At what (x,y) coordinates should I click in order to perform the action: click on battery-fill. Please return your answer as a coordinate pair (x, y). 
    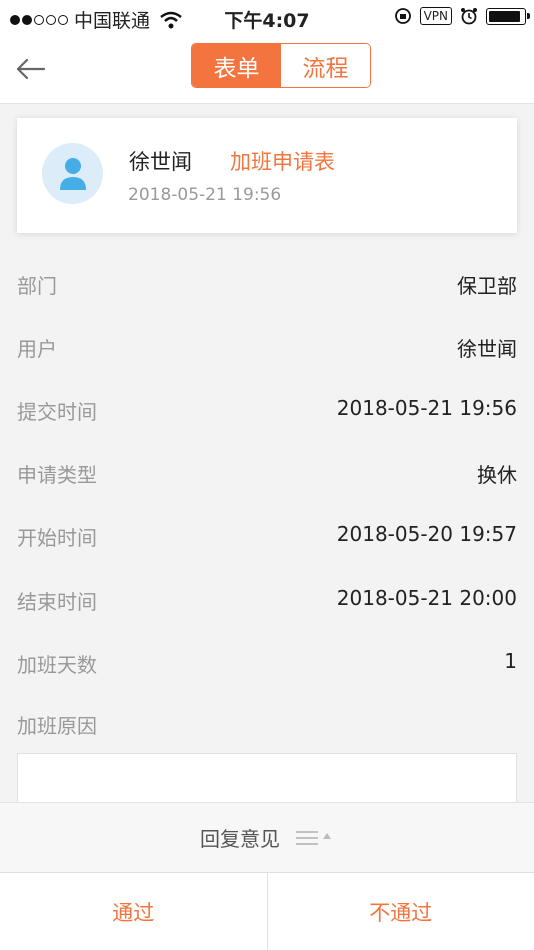
    Looking at the image, I should click on (504, 16).